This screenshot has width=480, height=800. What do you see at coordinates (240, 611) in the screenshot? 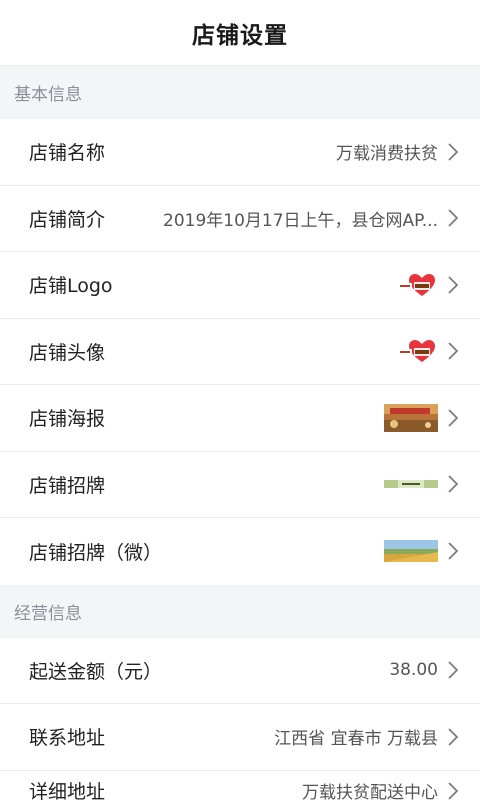
I see `section-header-business-info: 经营信息` at bounding box center [240, 611].